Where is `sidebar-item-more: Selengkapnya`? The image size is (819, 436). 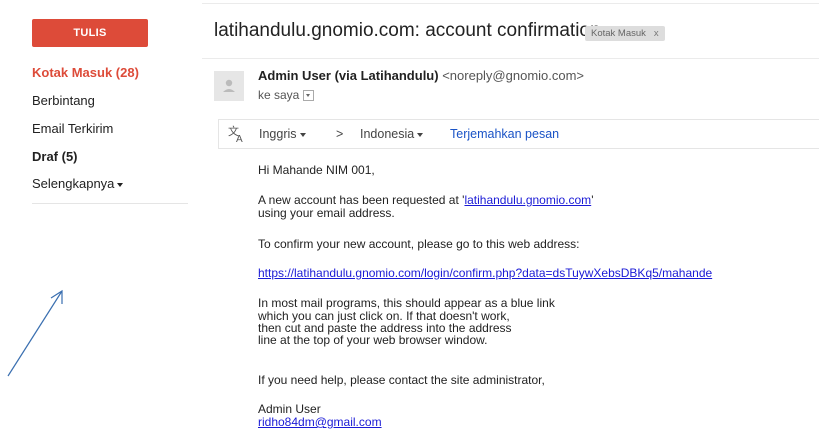
sidebar-item-more: Selengkapnya is located at coordinates (78, 183).